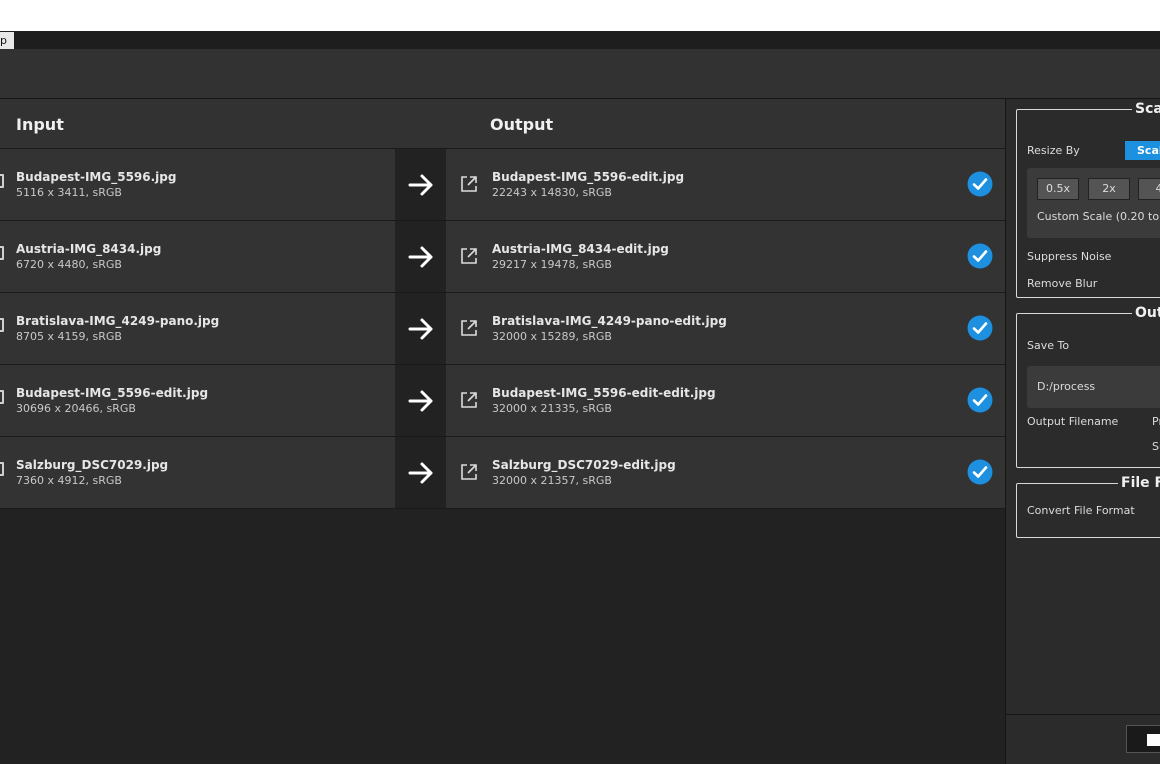 This screenshot has height=764, width=1160. I want to click on suppress-noise-label: Suppress Noise, so click(1069, 256).